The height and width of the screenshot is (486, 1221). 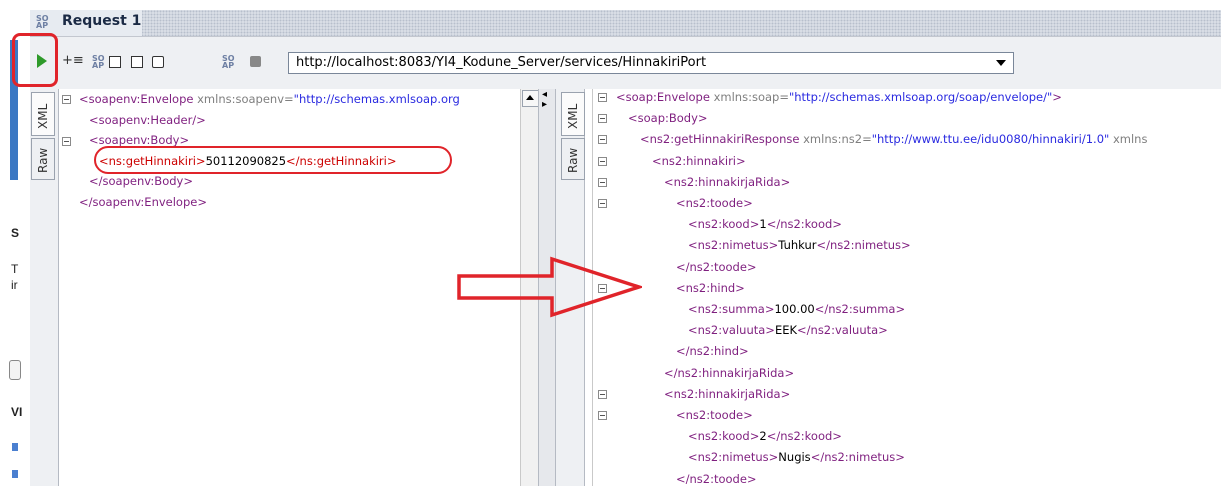 I want to click on background-letter: S, so click(x=15, y=233).